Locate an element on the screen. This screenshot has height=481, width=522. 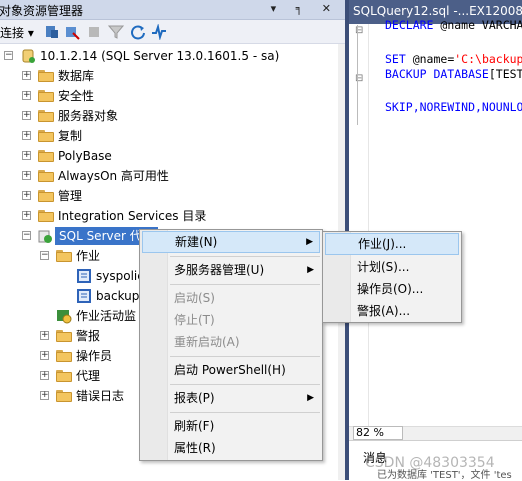
tree-node-security: + 安全性 is located at coordinates (150, 96).